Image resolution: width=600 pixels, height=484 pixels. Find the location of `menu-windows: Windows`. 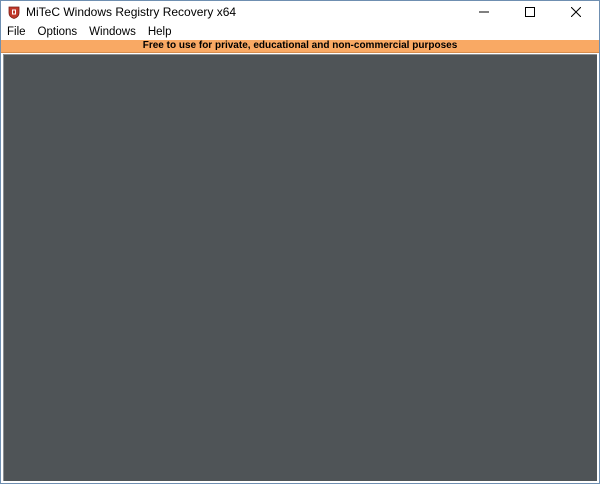

menu-windows: Windows is located at coordinates (112, 32).